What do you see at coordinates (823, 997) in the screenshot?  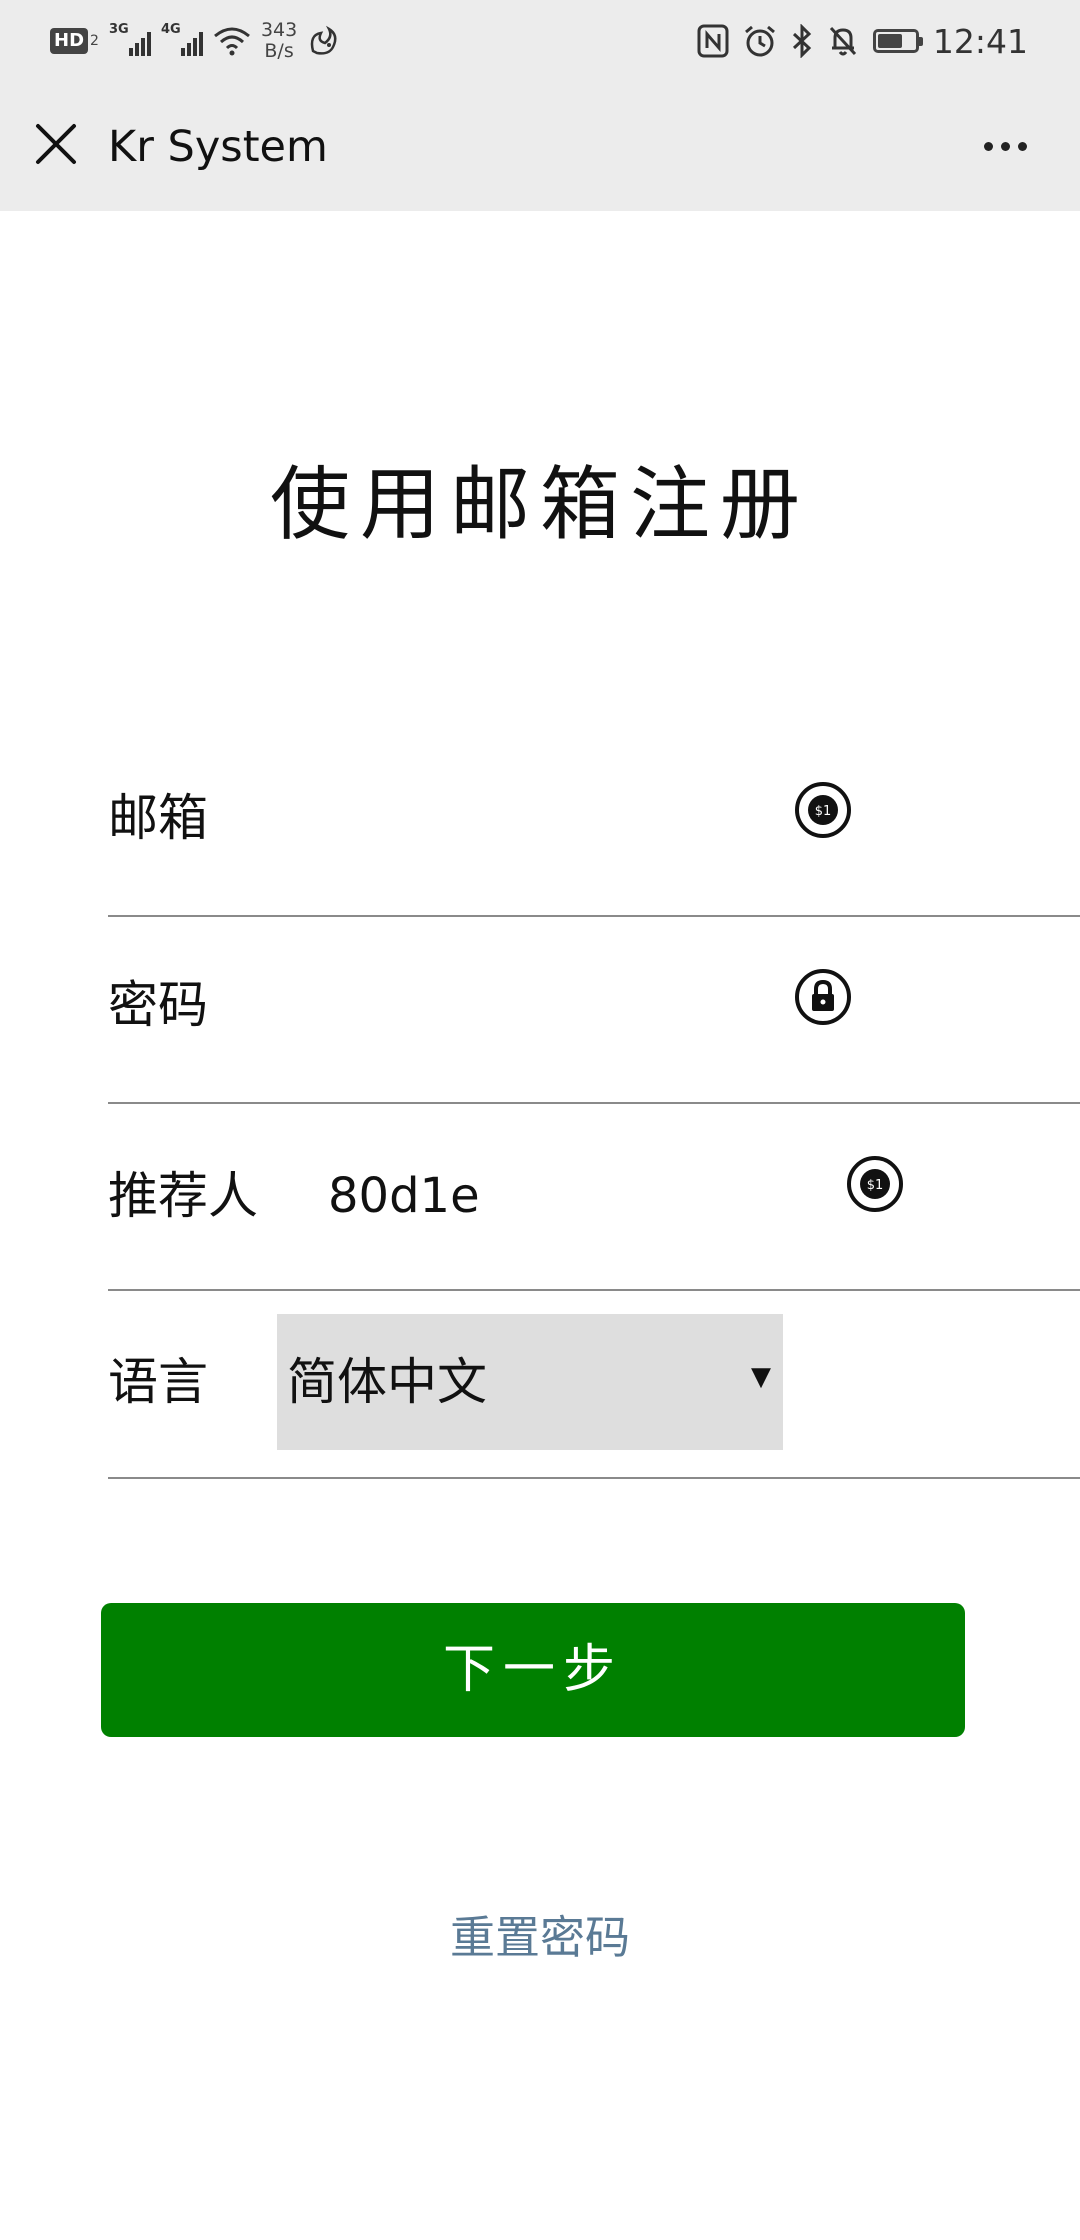 I see `lock-icon` at bounding box center [823, 997].